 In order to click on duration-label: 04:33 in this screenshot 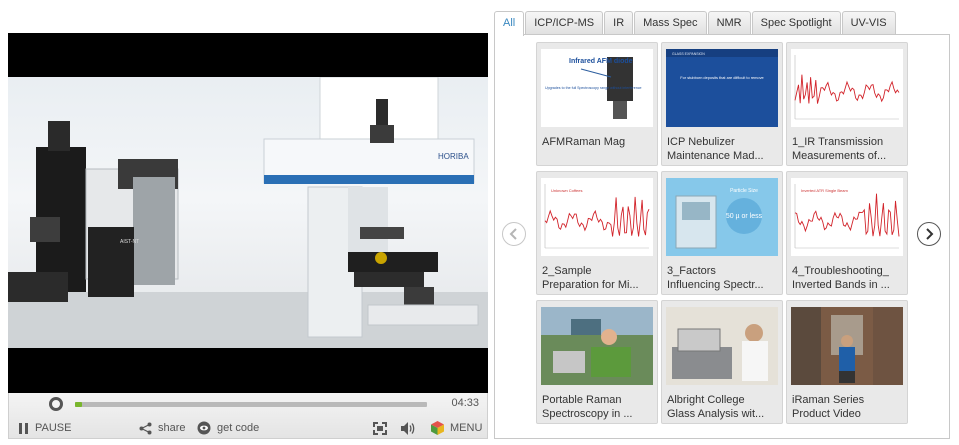, I will do `click(465, 403)`.